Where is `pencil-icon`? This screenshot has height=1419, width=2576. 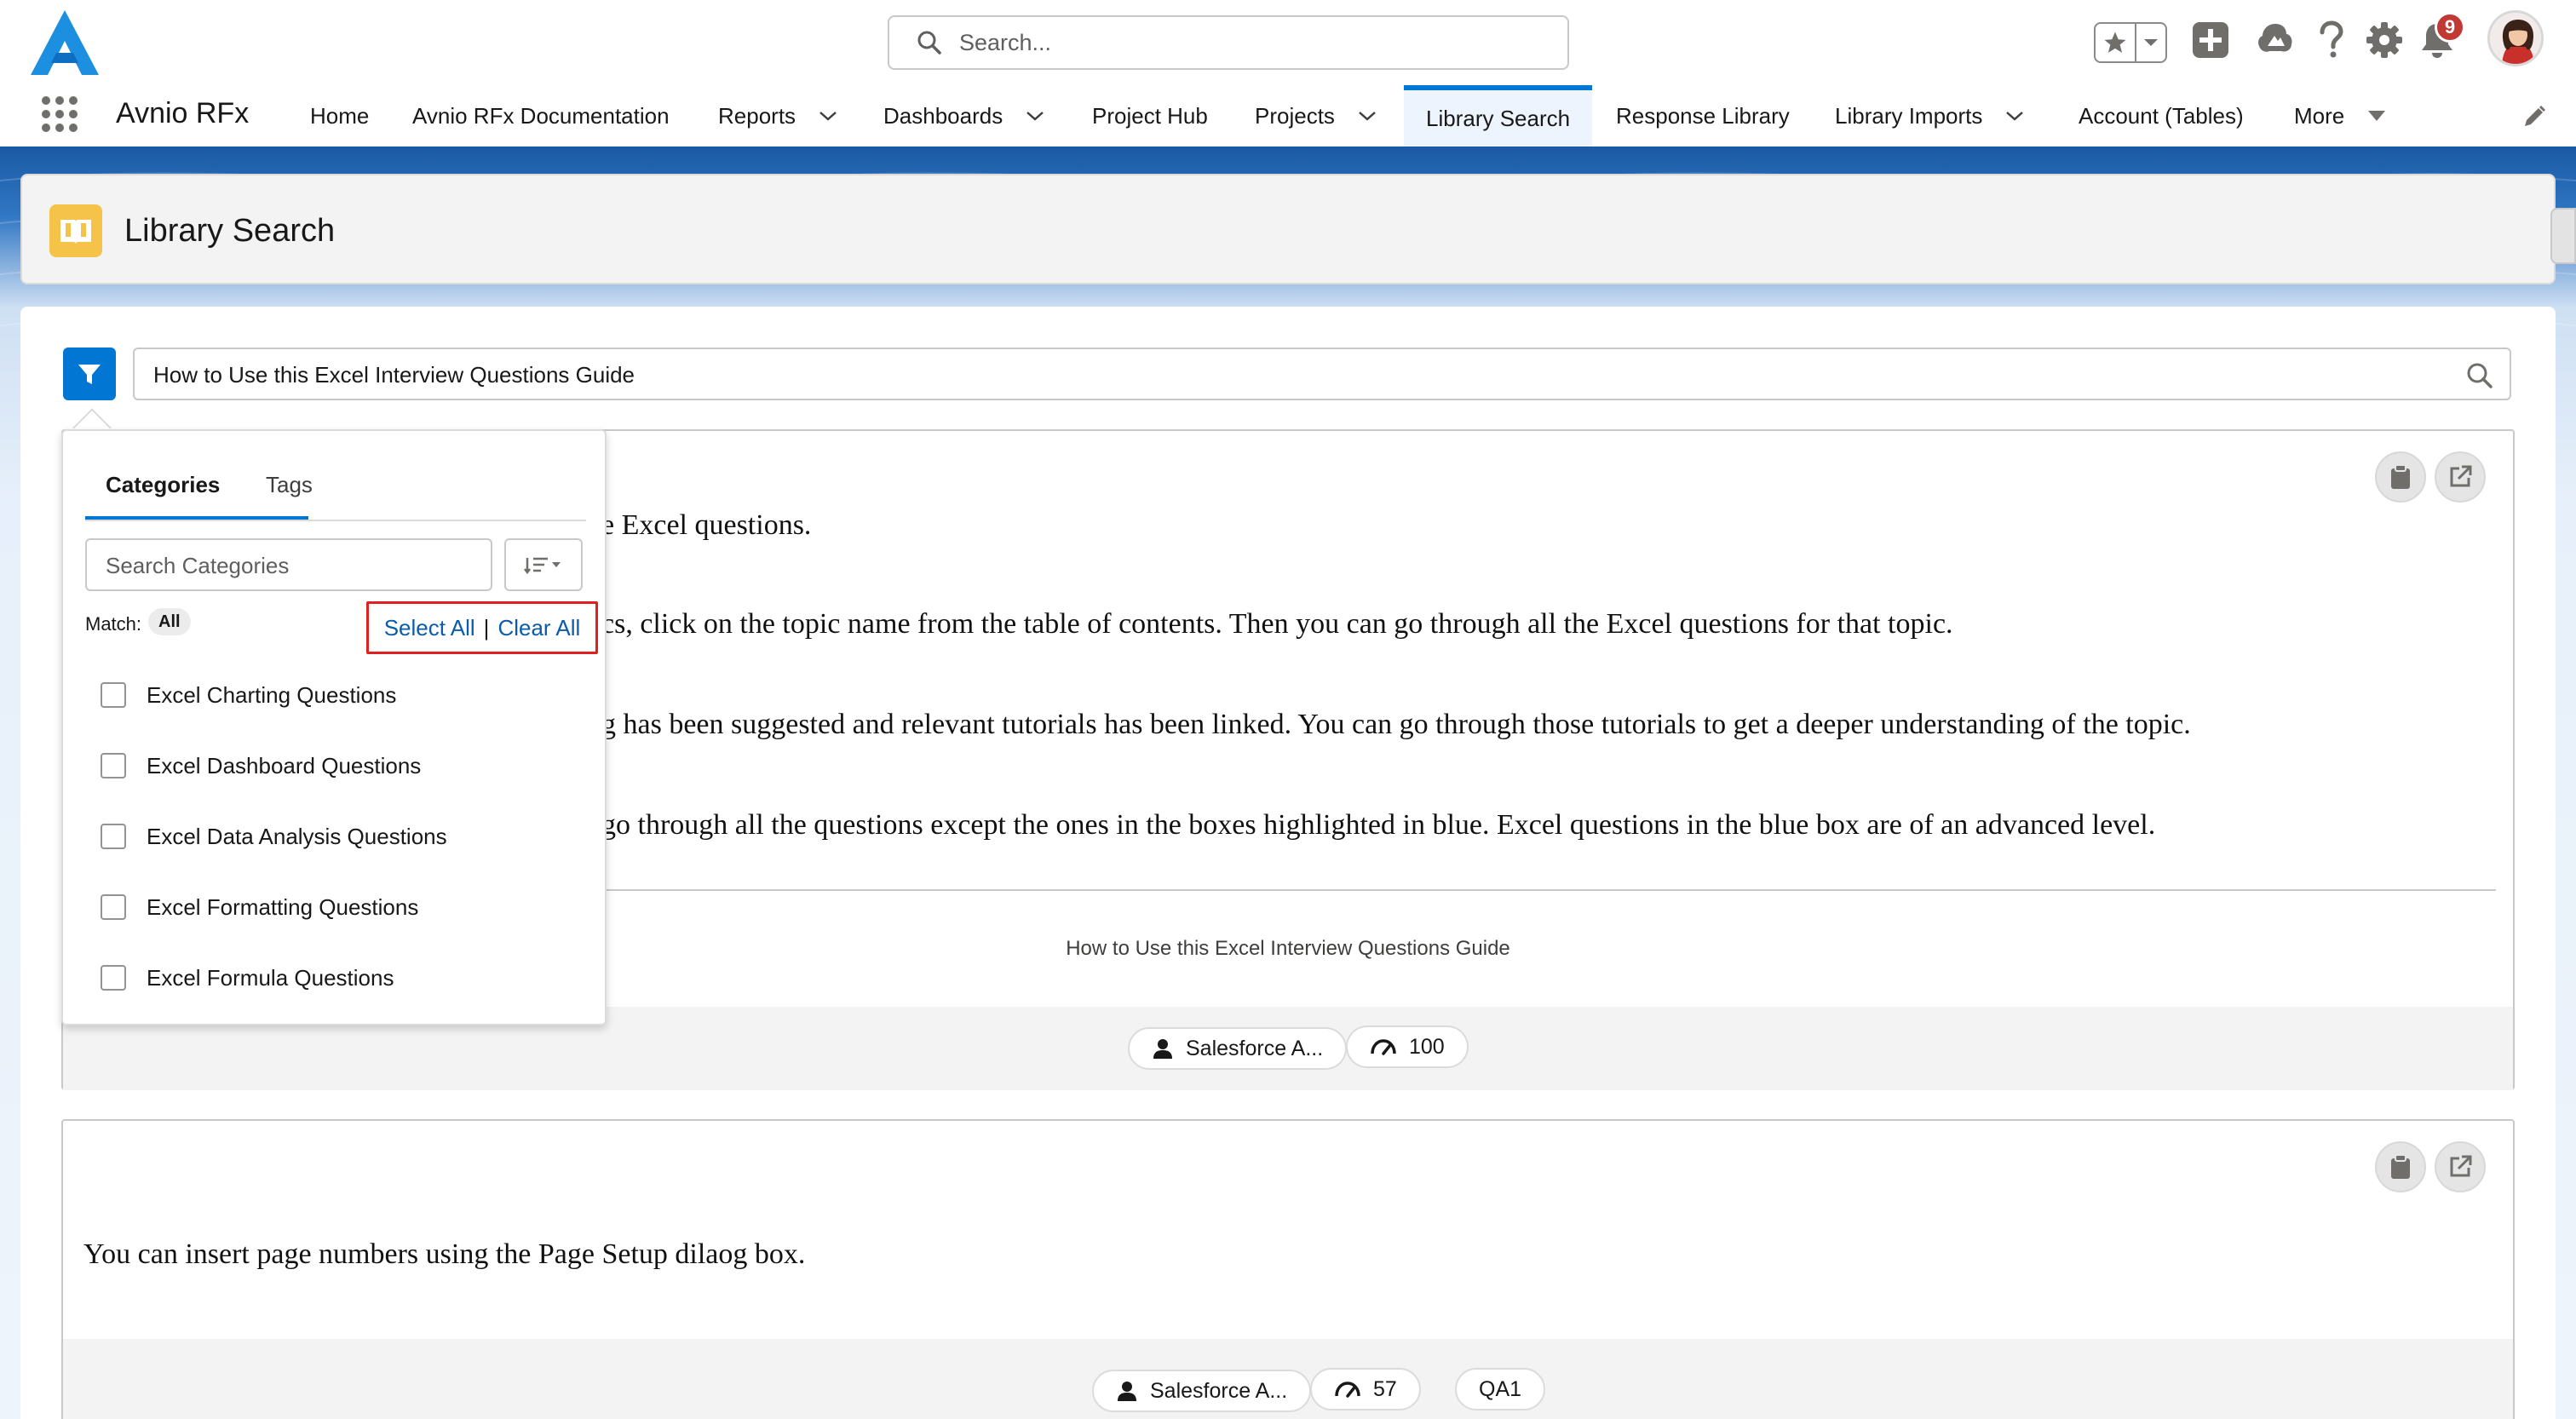 pencil-icon is located at coordinates (2534, 117).